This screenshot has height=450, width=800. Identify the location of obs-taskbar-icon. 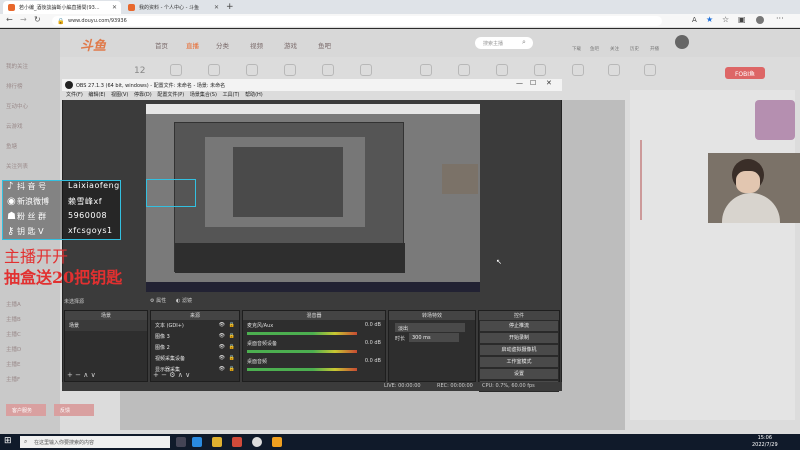
(257, 442).